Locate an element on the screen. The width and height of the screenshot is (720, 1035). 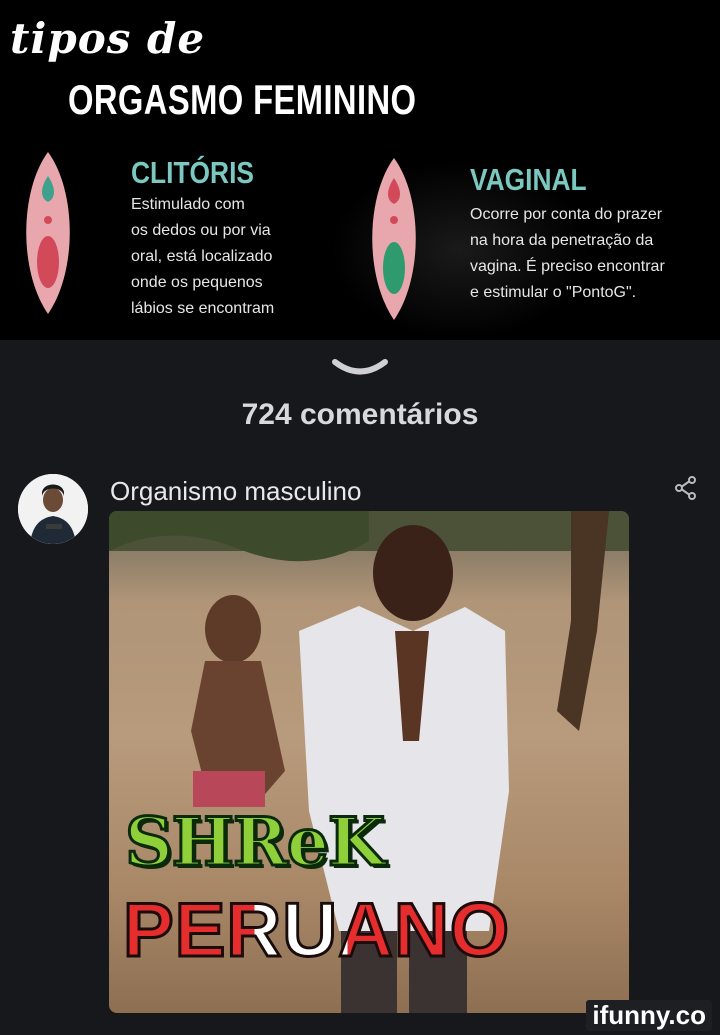
clitoris-title: CLITÓRIS is located at coordinates (192, 172).